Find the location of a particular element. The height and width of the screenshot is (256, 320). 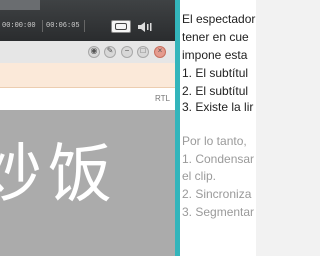

close-button: × is located at coordinates (160, 52).